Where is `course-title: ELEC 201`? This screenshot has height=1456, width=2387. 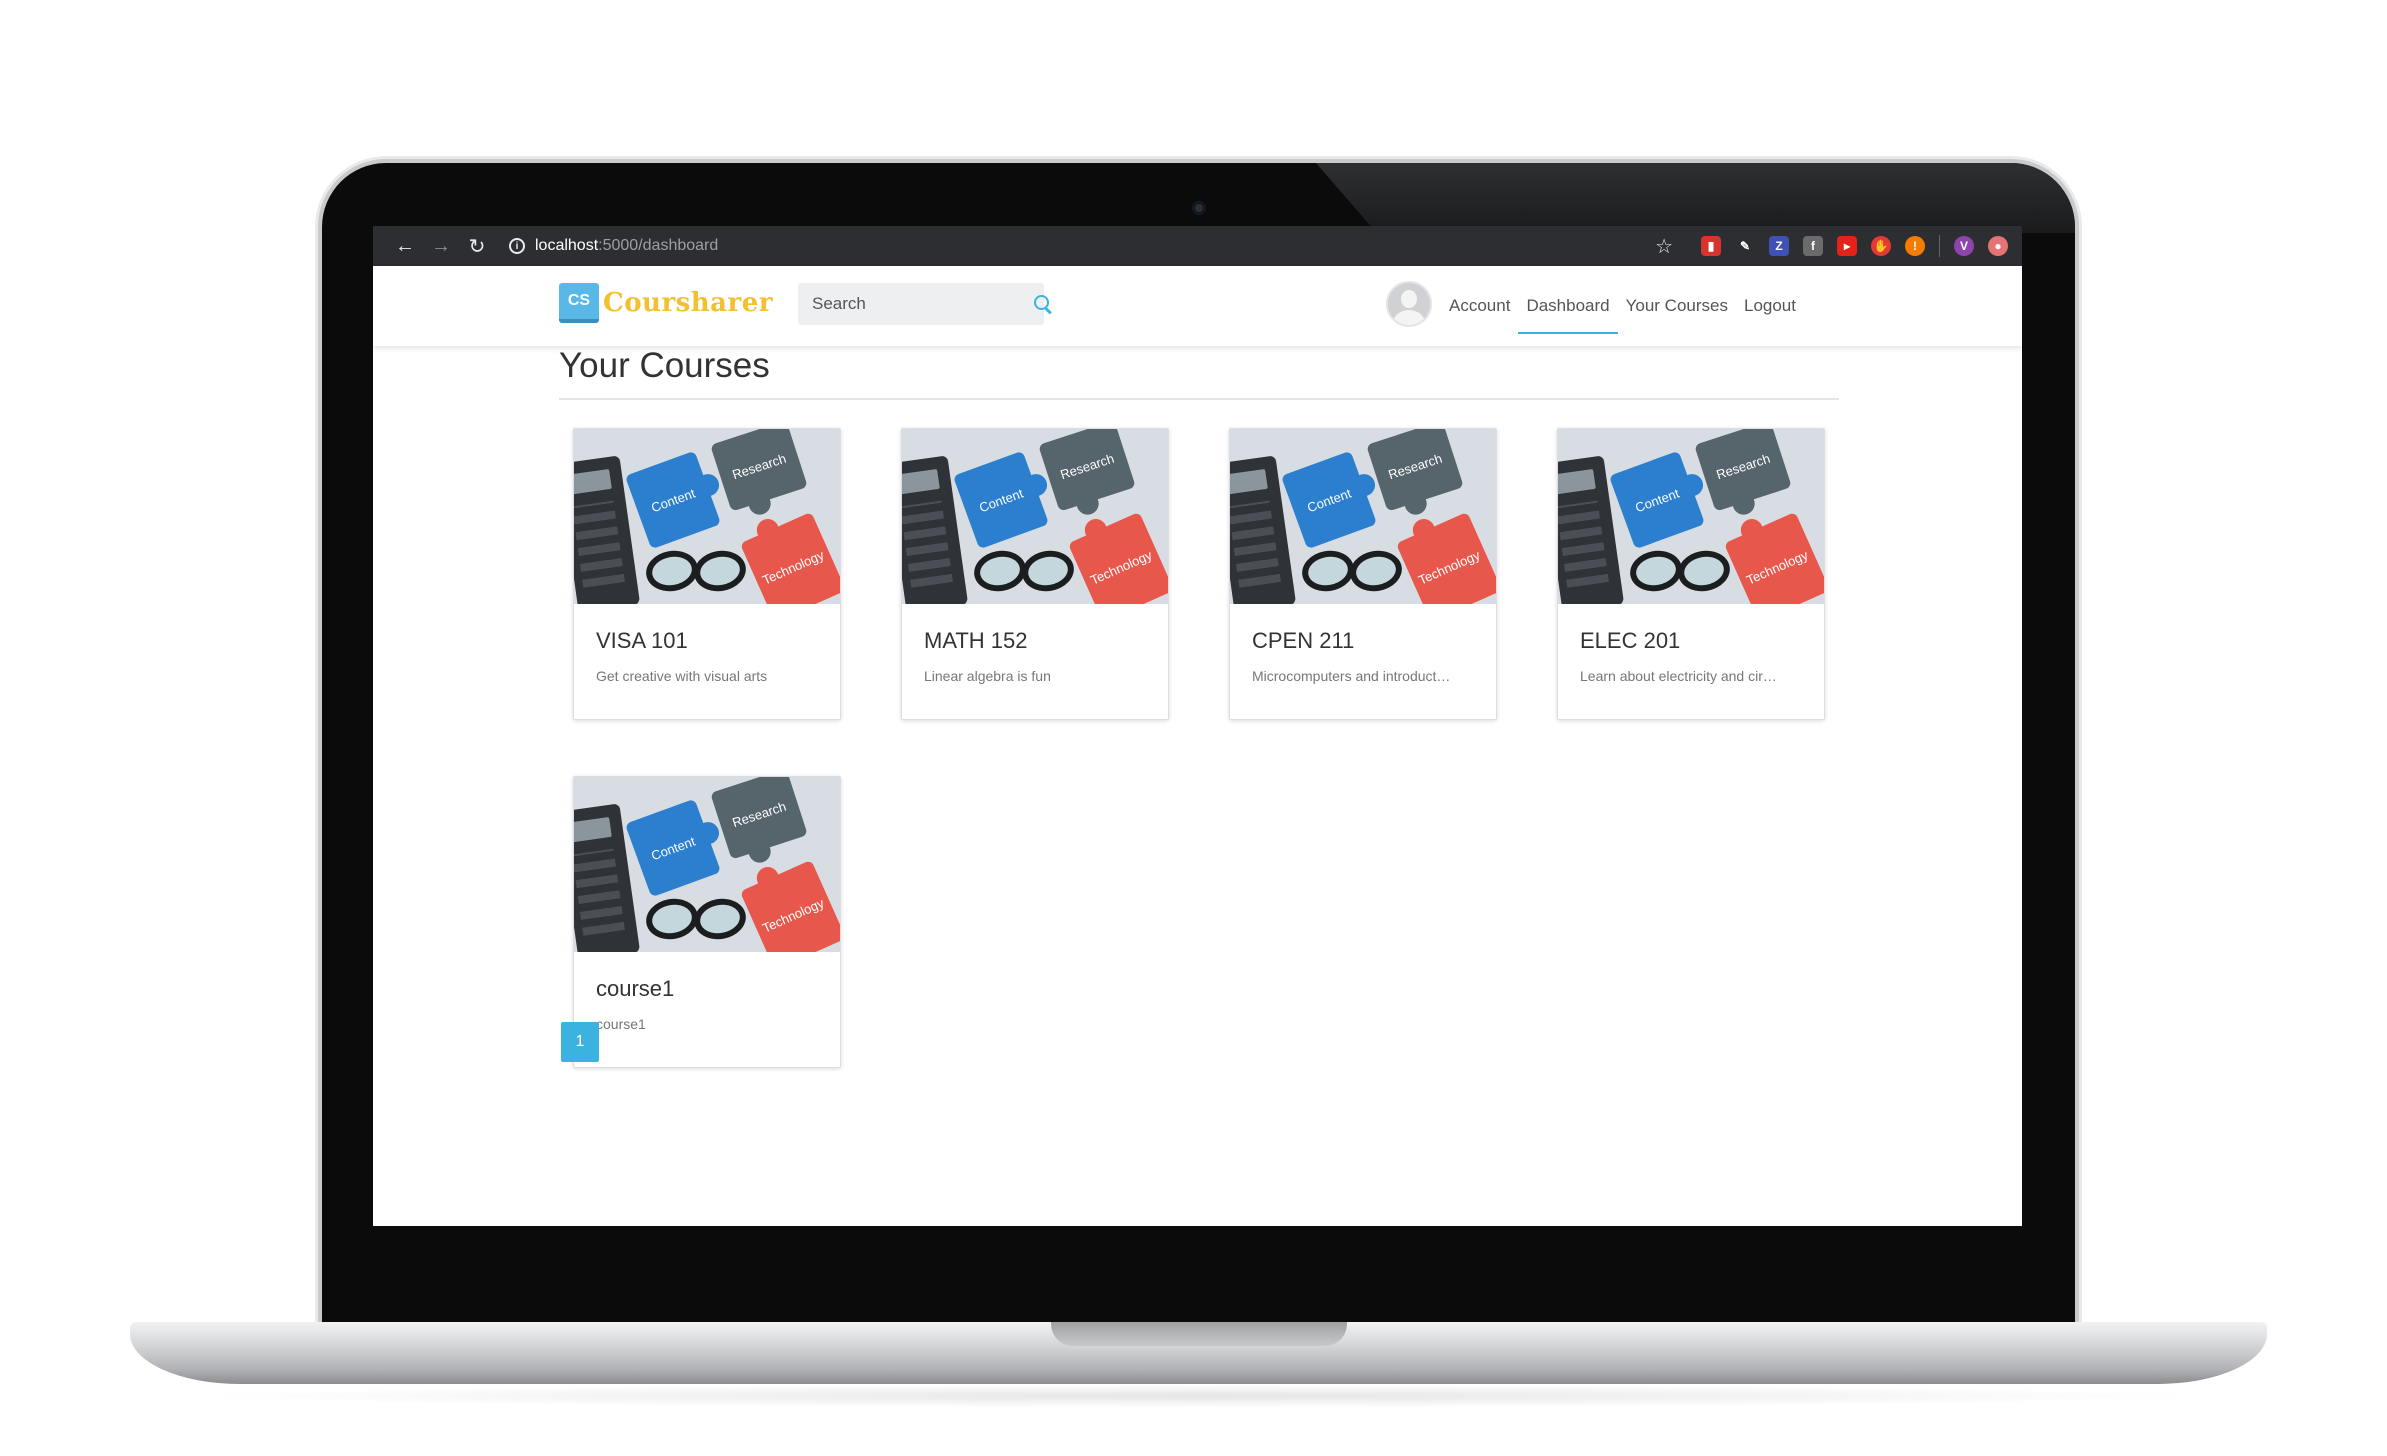
course-title: ELEC 201 is located at coordinates (1691, 641).